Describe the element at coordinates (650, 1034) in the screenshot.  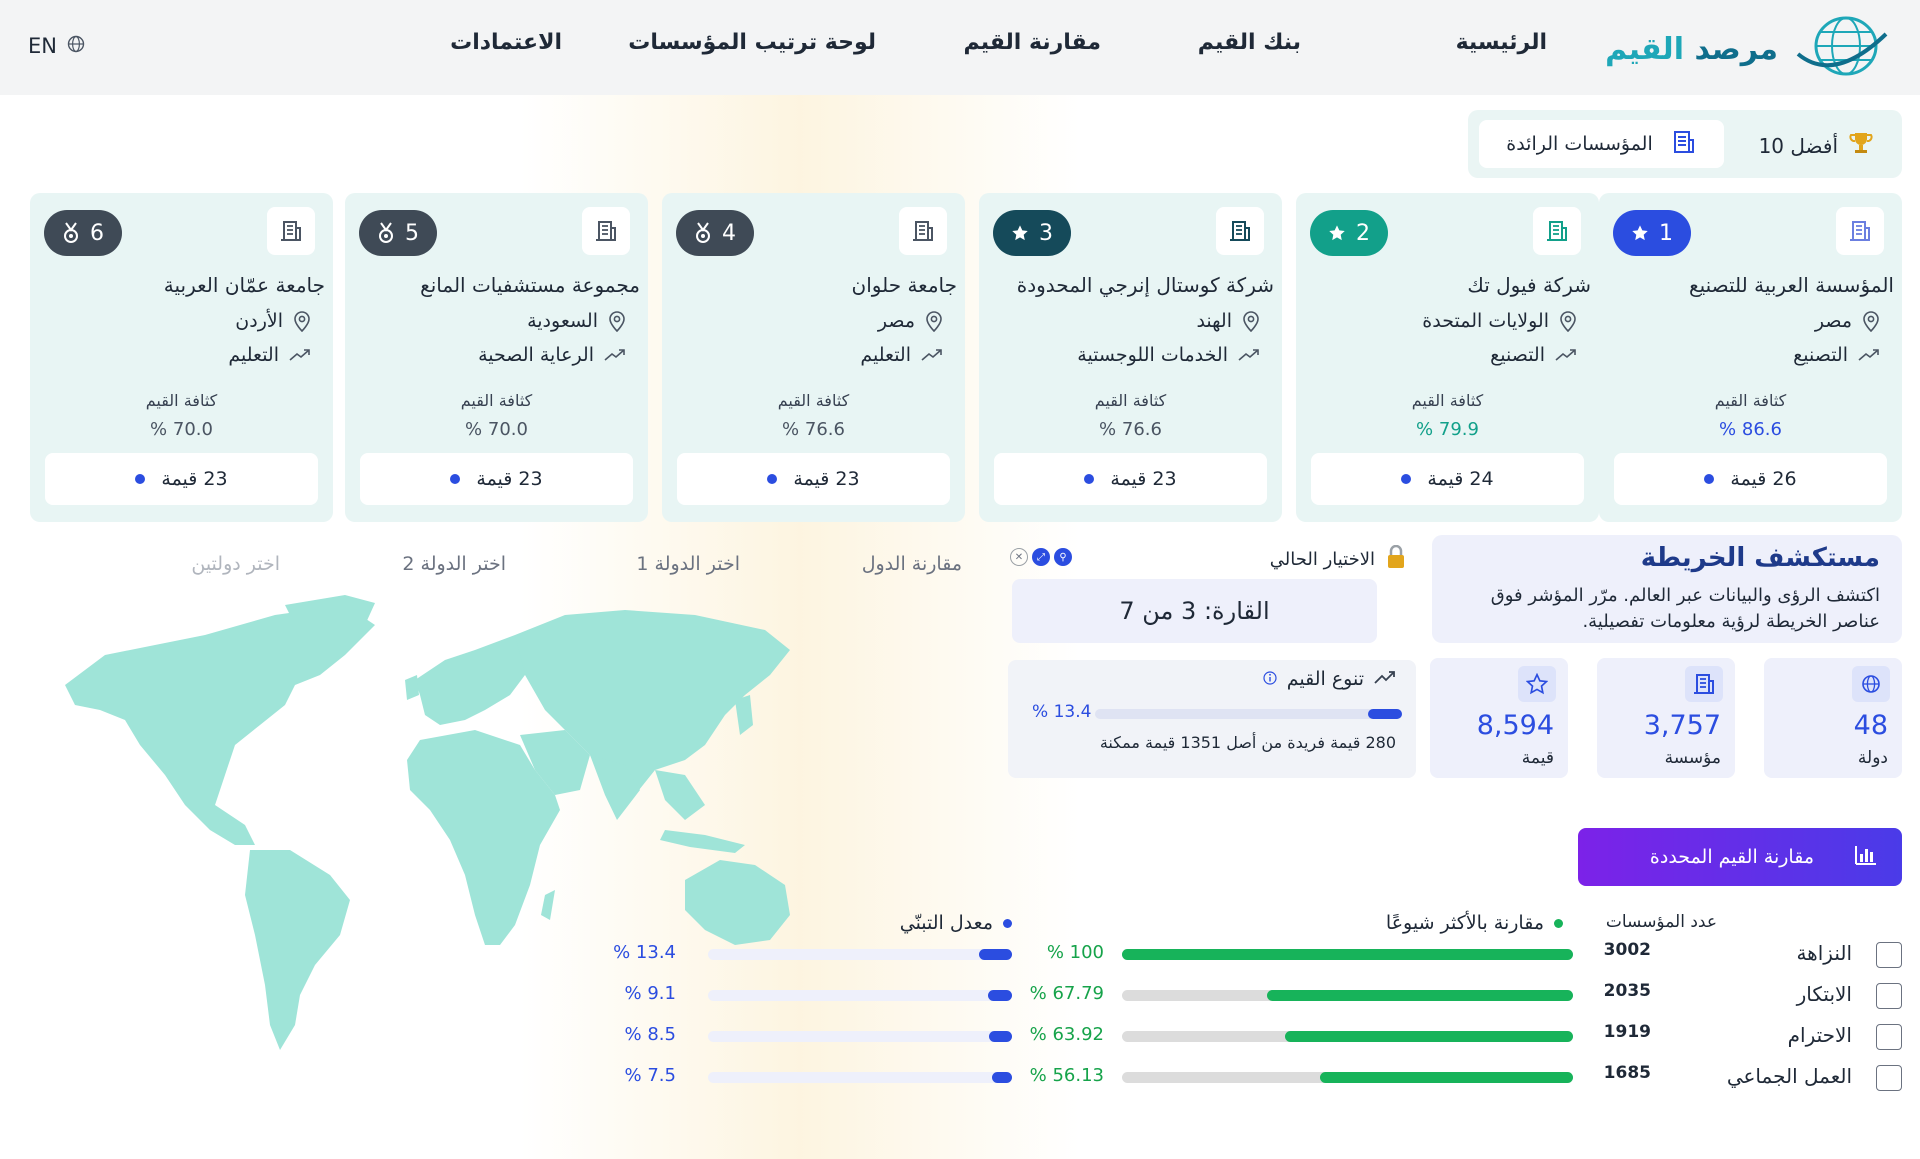
I see `adoption-percent: 8.5 %` at that location.